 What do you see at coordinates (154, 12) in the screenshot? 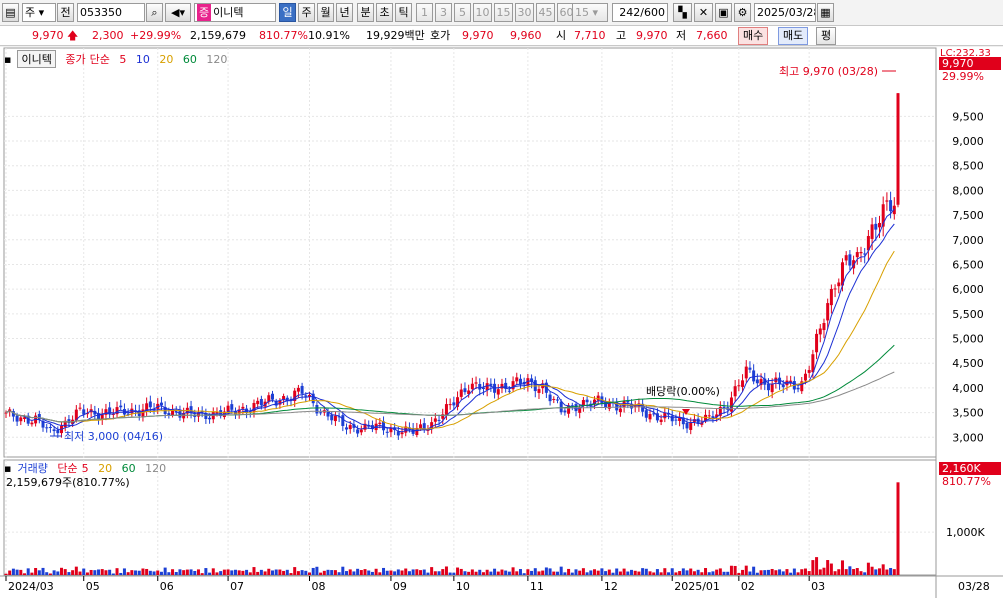
I see `search-icon: ⌕` at bounding box center [154, 12].